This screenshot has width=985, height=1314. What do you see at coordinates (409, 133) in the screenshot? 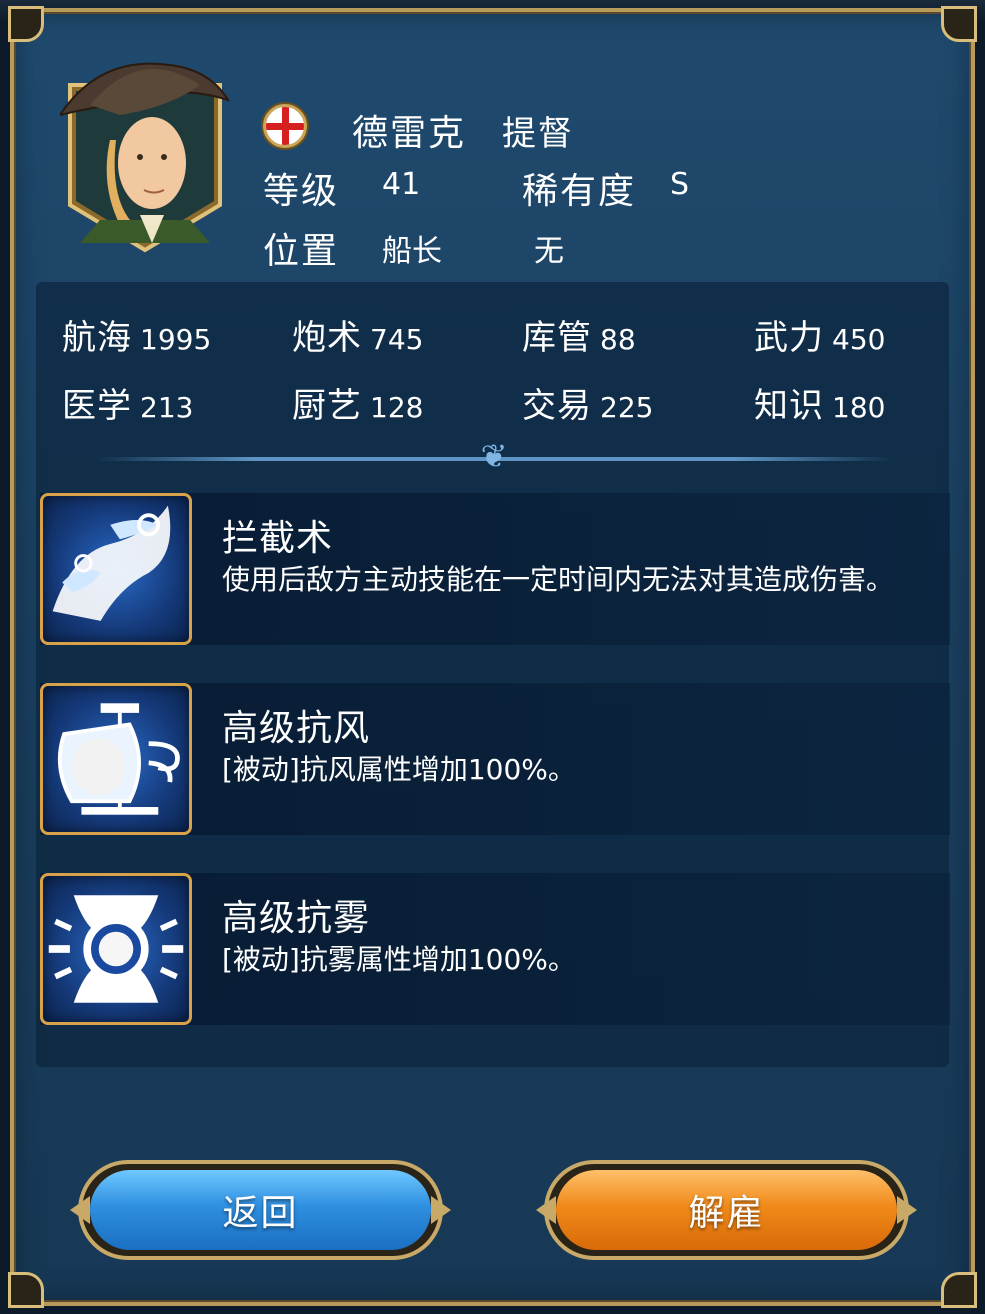
I see `officer-name: 德雷克` at bounding box center [409, 133].